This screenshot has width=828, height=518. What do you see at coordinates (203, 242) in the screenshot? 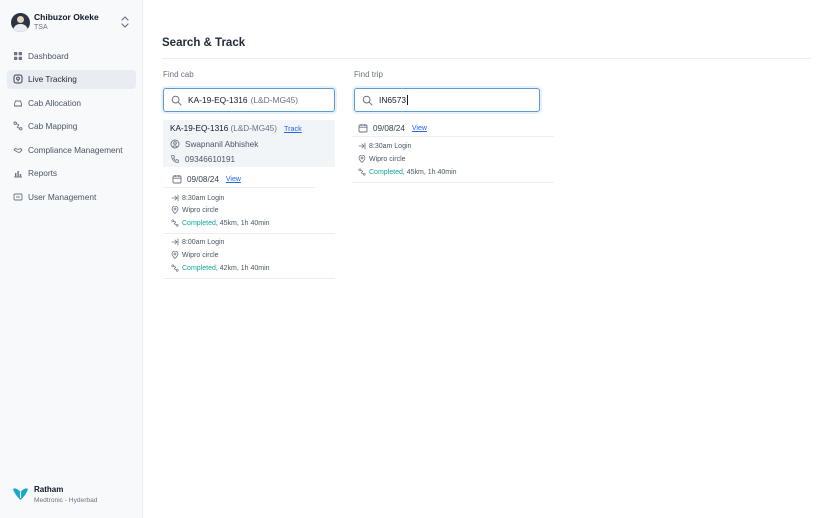
I see `trip-time: 8:00am Login` at bounding box center [203, 242].